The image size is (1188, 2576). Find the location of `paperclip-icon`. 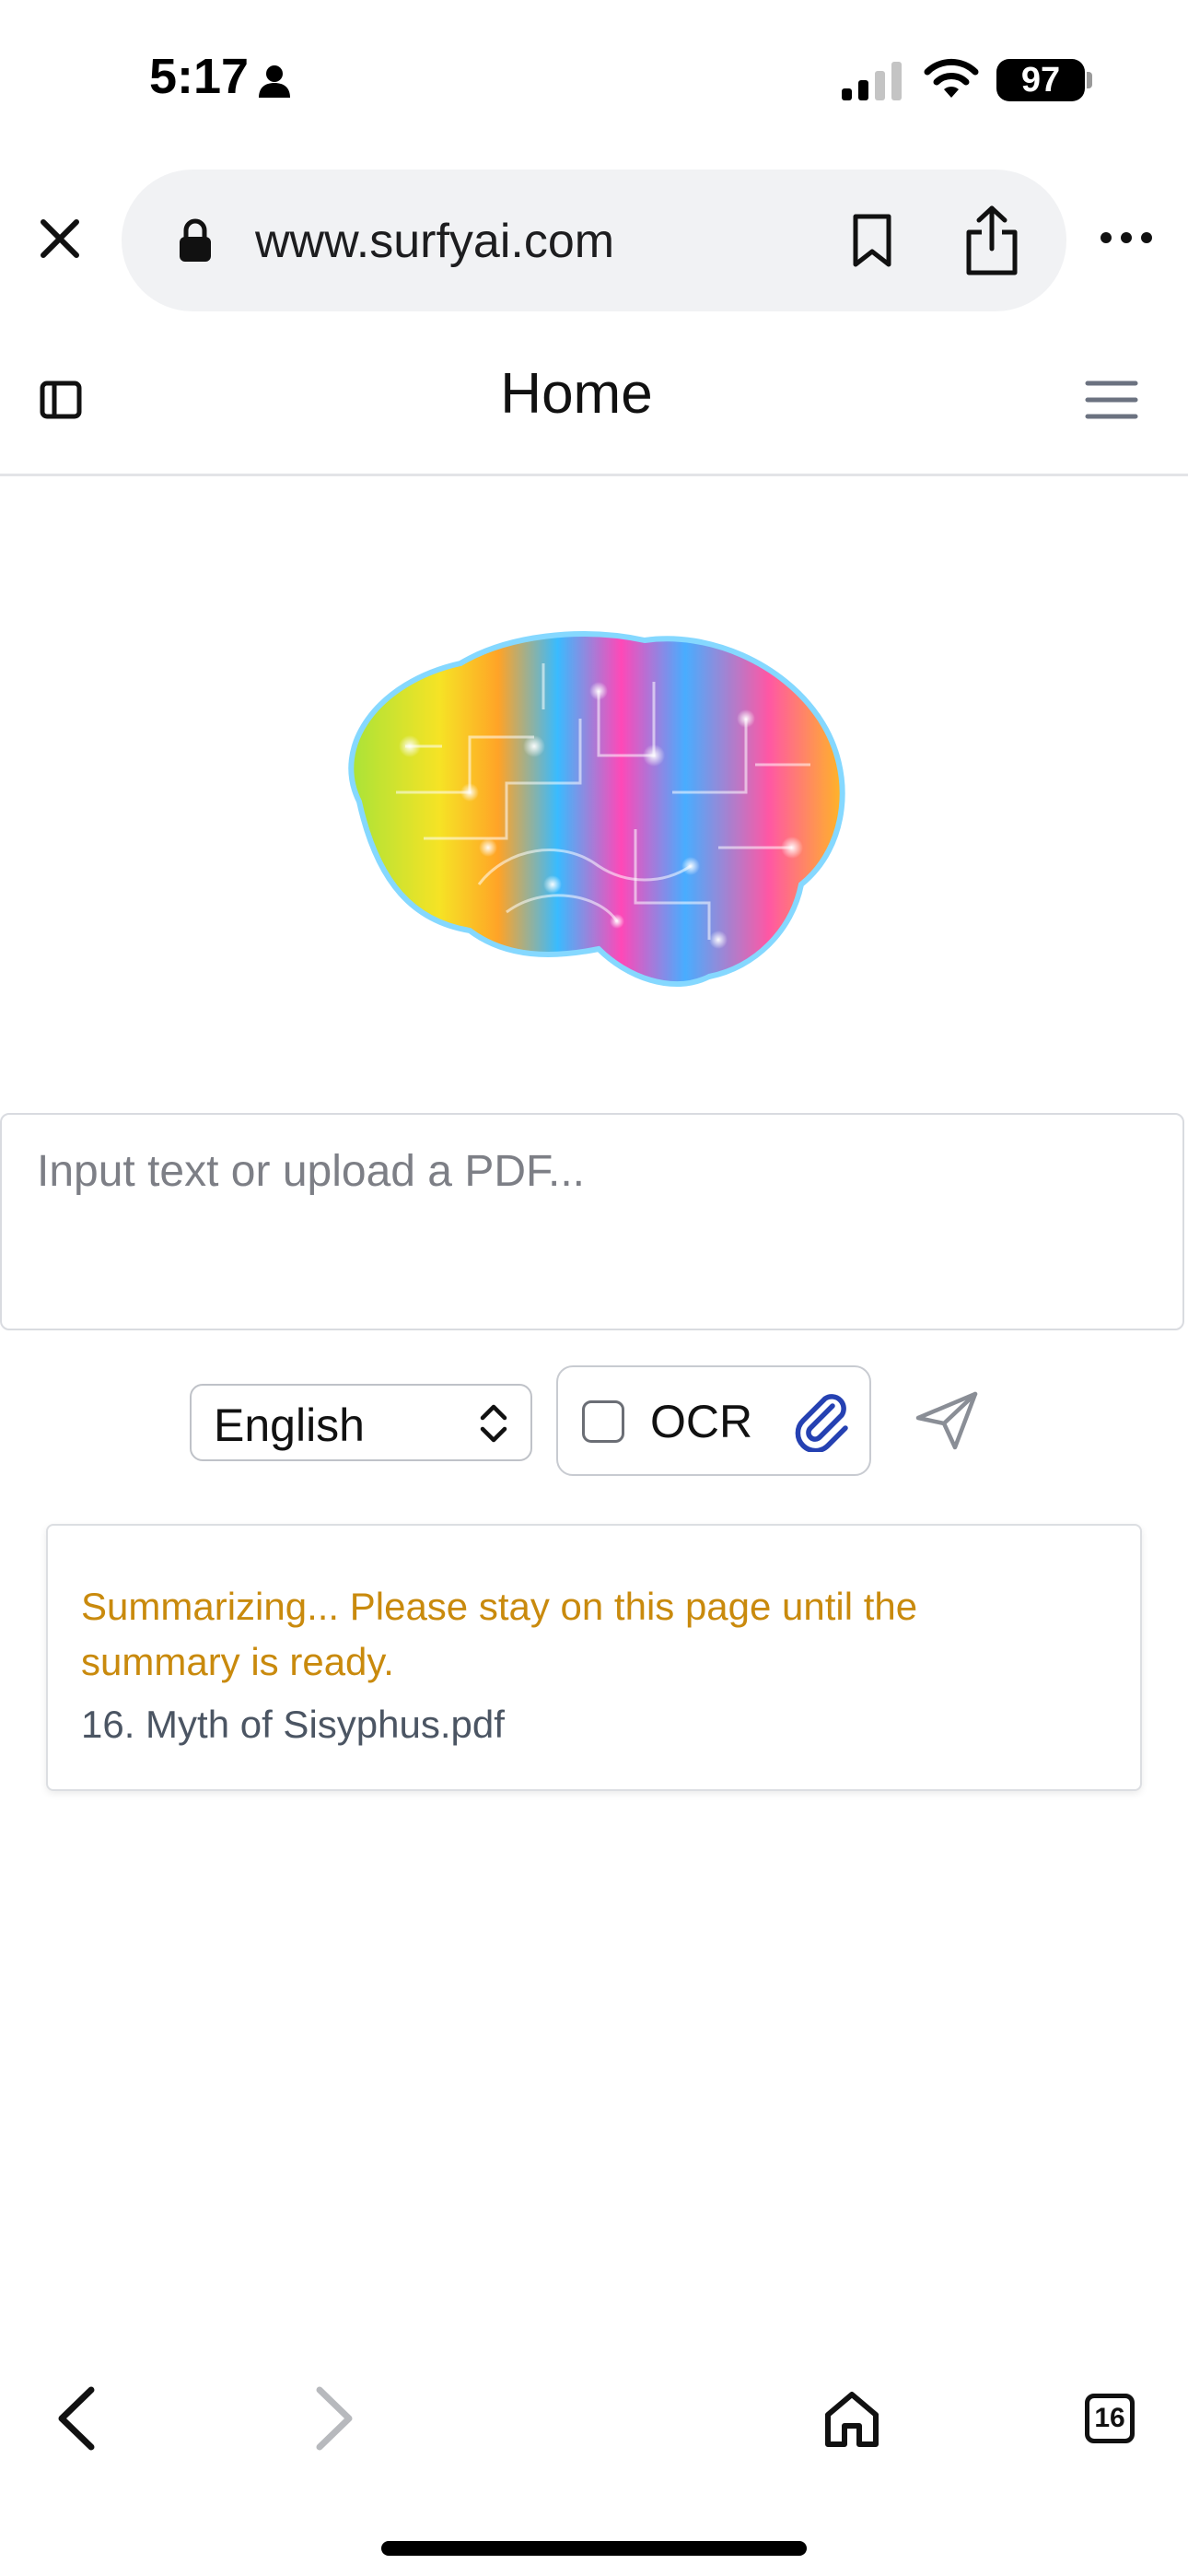

paperclip-icon is located at coordinates (821, 1423).